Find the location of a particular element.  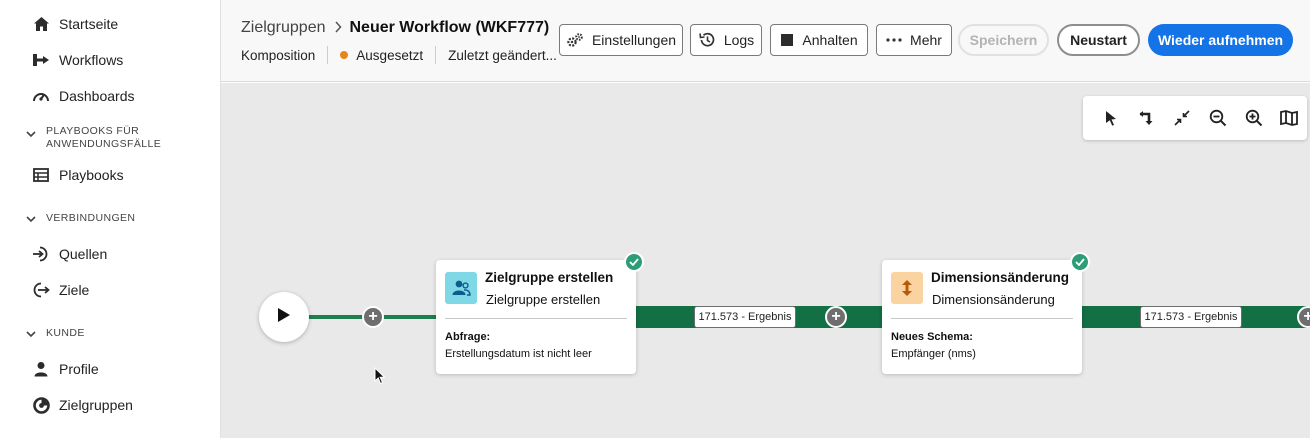

section-customer-toggle: KUNDE is located at coordinates (55, 335).